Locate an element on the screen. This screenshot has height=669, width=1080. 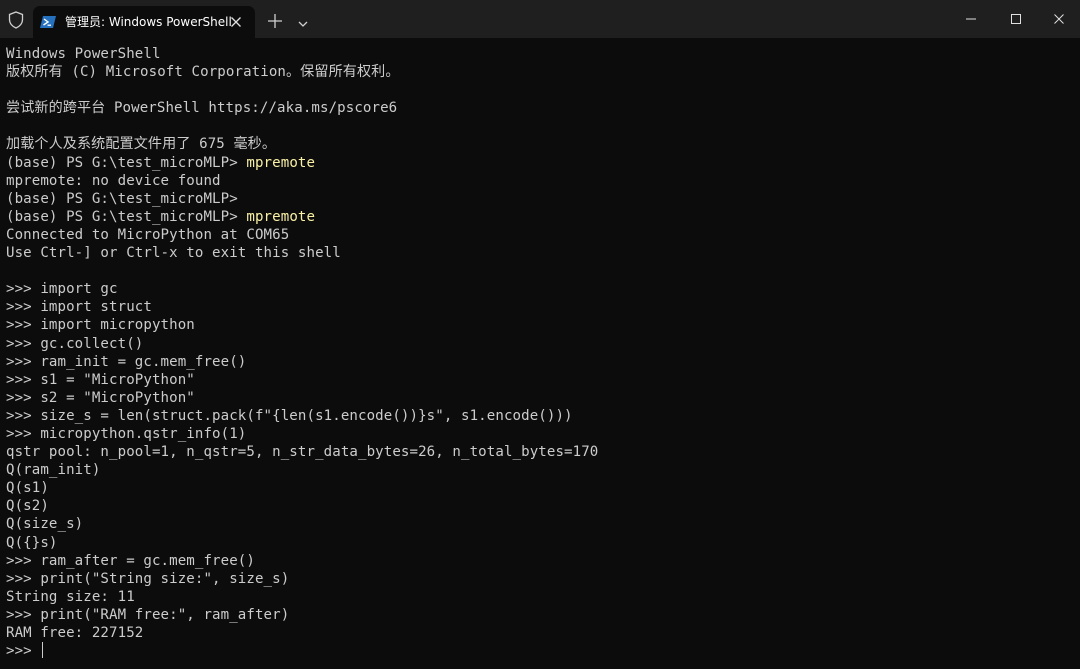
terminal-line: mpremote: no device found is located at coordinates (113, 180).